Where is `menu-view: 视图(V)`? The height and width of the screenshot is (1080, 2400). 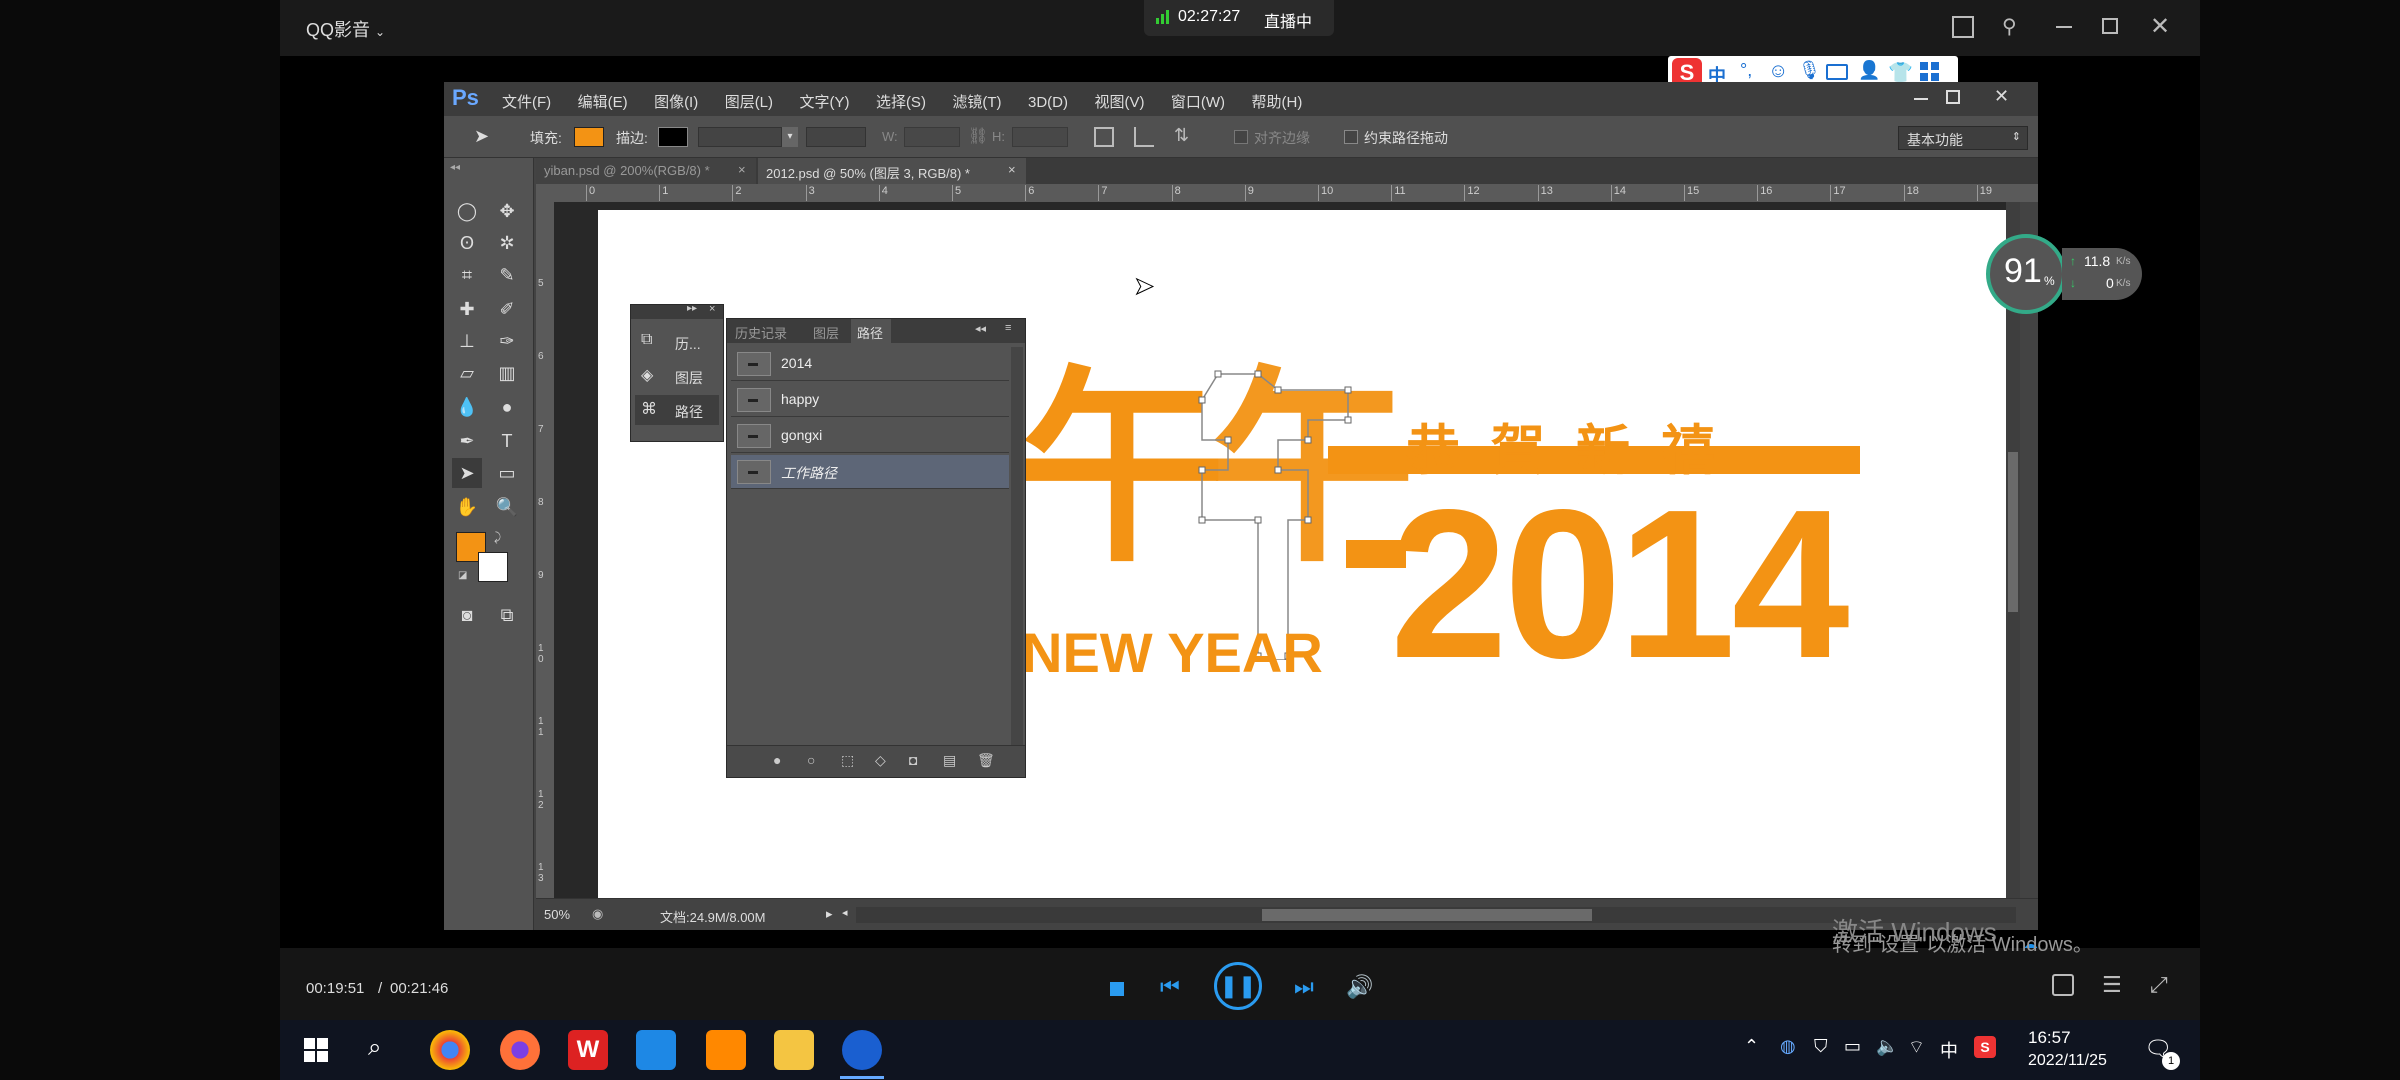
menu-view: 视图(V) is located at coordinates (1119, 102).